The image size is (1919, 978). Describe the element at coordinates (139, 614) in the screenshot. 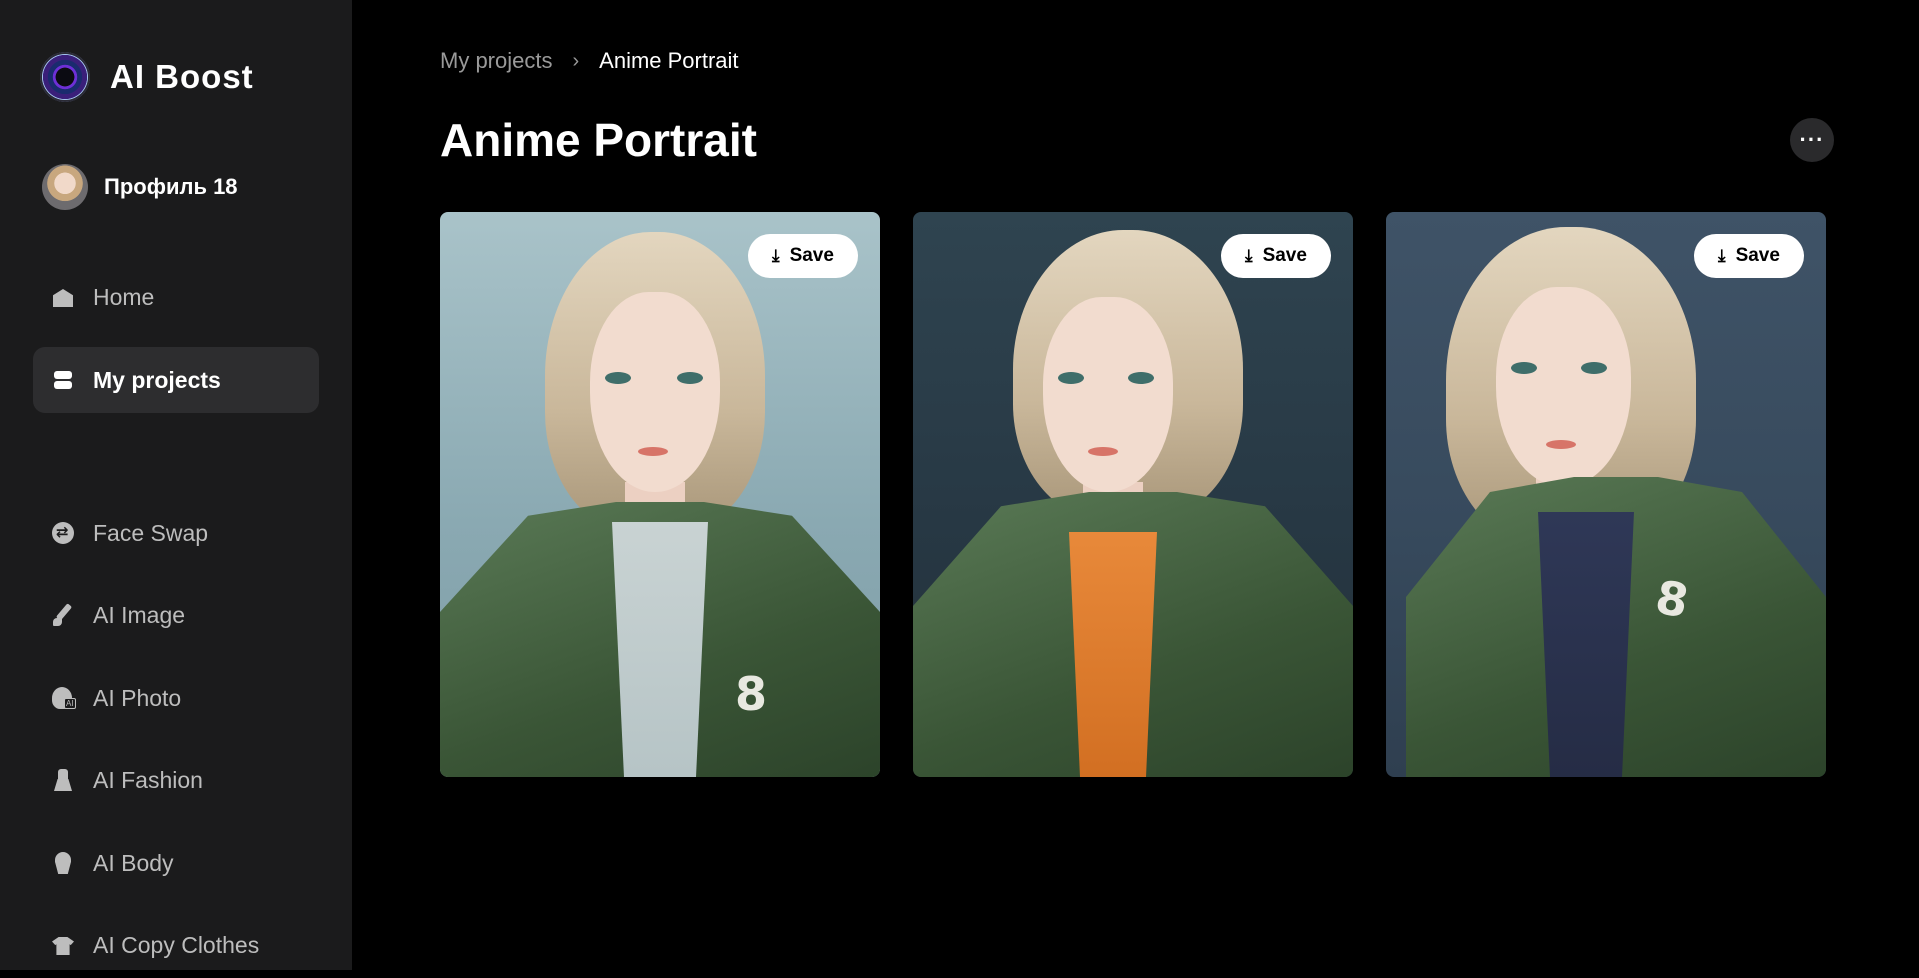

I see `sidebar-item-label: AI Image` at that location.